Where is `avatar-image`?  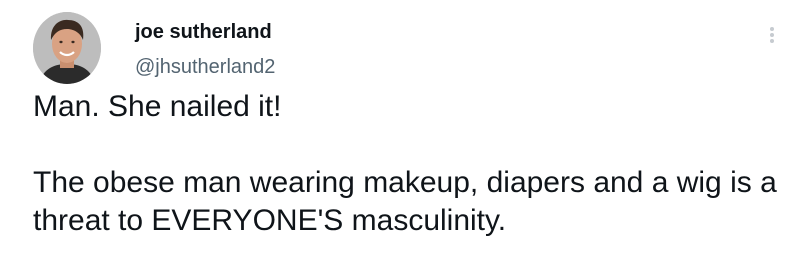 avatar-image is located at coordinates (67, 48).